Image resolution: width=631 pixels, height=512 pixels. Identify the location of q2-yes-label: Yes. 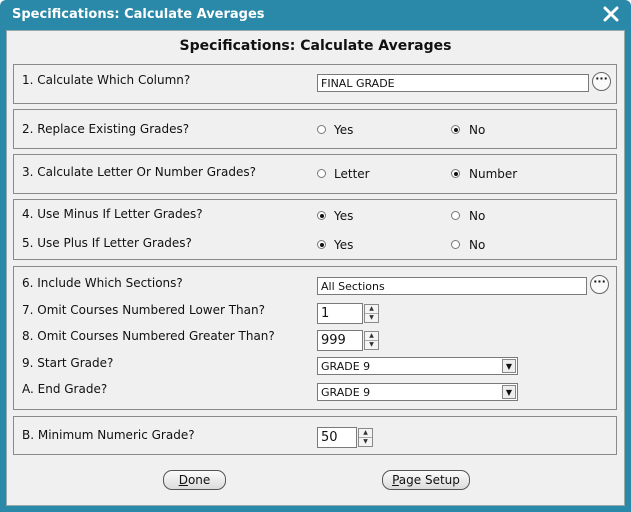
(344, 130).